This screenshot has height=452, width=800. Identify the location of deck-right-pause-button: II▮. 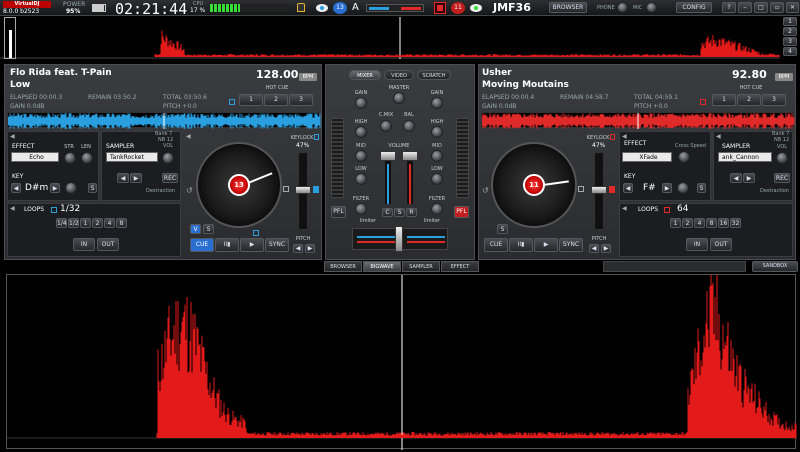
(521, 245).